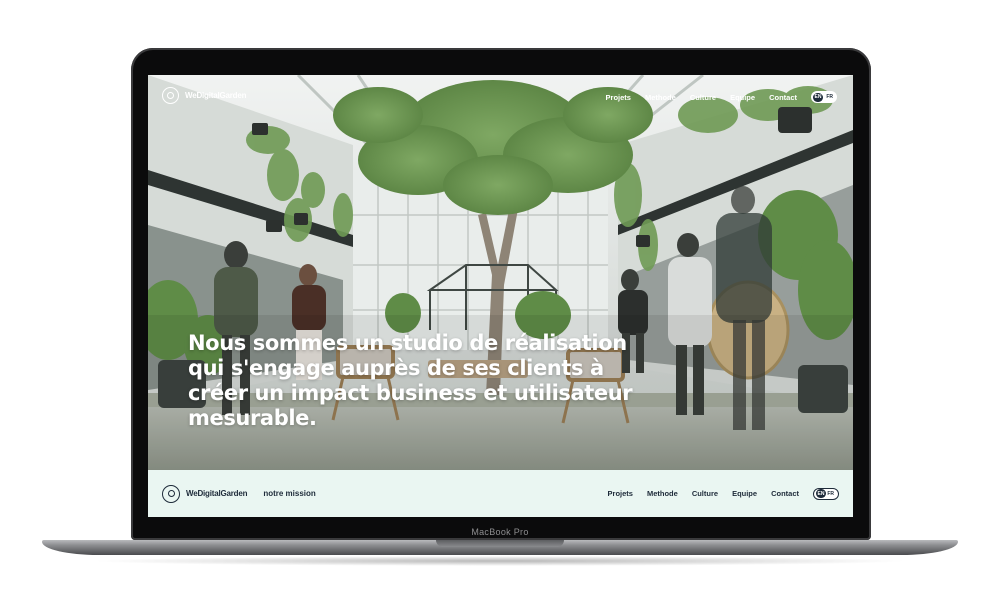  I want to click on bottom-logo: WeDigitalGarden, so click(205, 493).